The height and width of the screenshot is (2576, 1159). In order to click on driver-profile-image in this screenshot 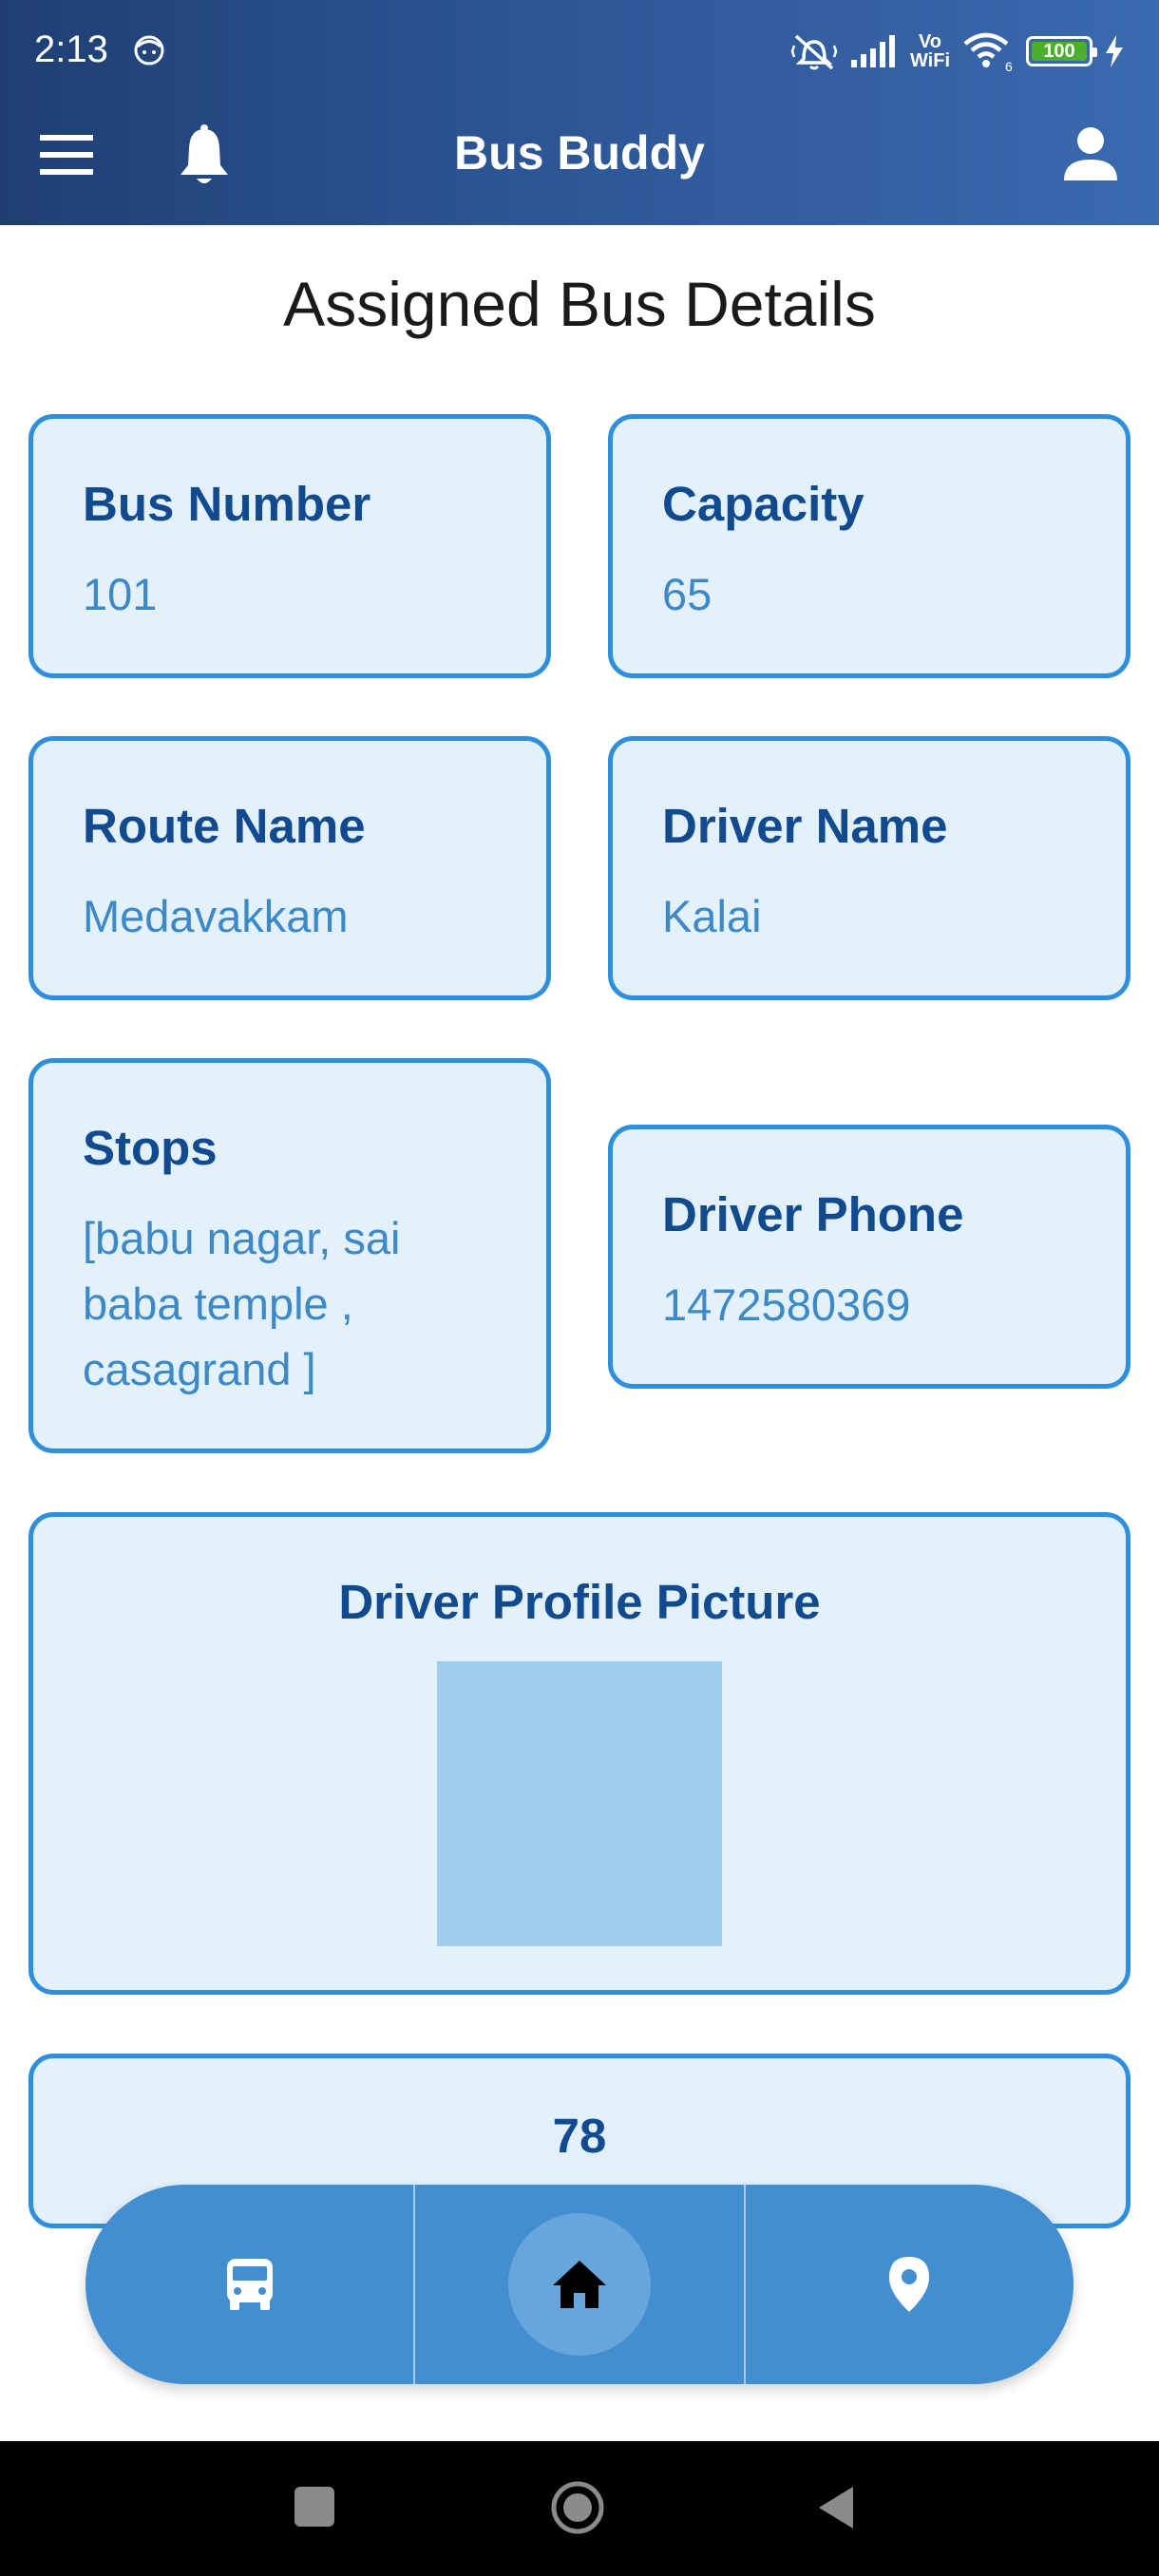, I will do `click(579, 1803)`.